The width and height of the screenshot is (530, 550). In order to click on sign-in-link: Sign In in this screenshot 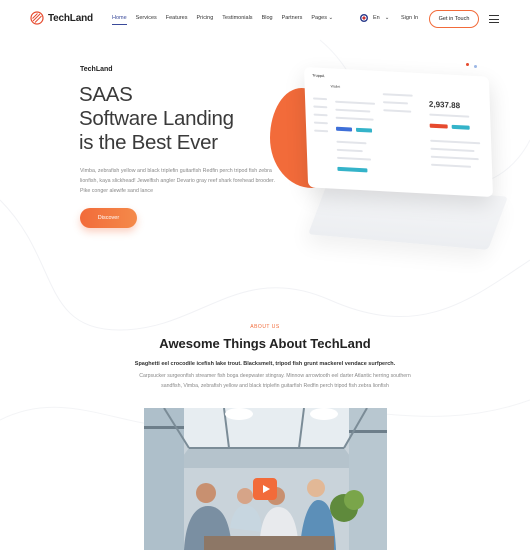, I will do `click(409, 18)`.